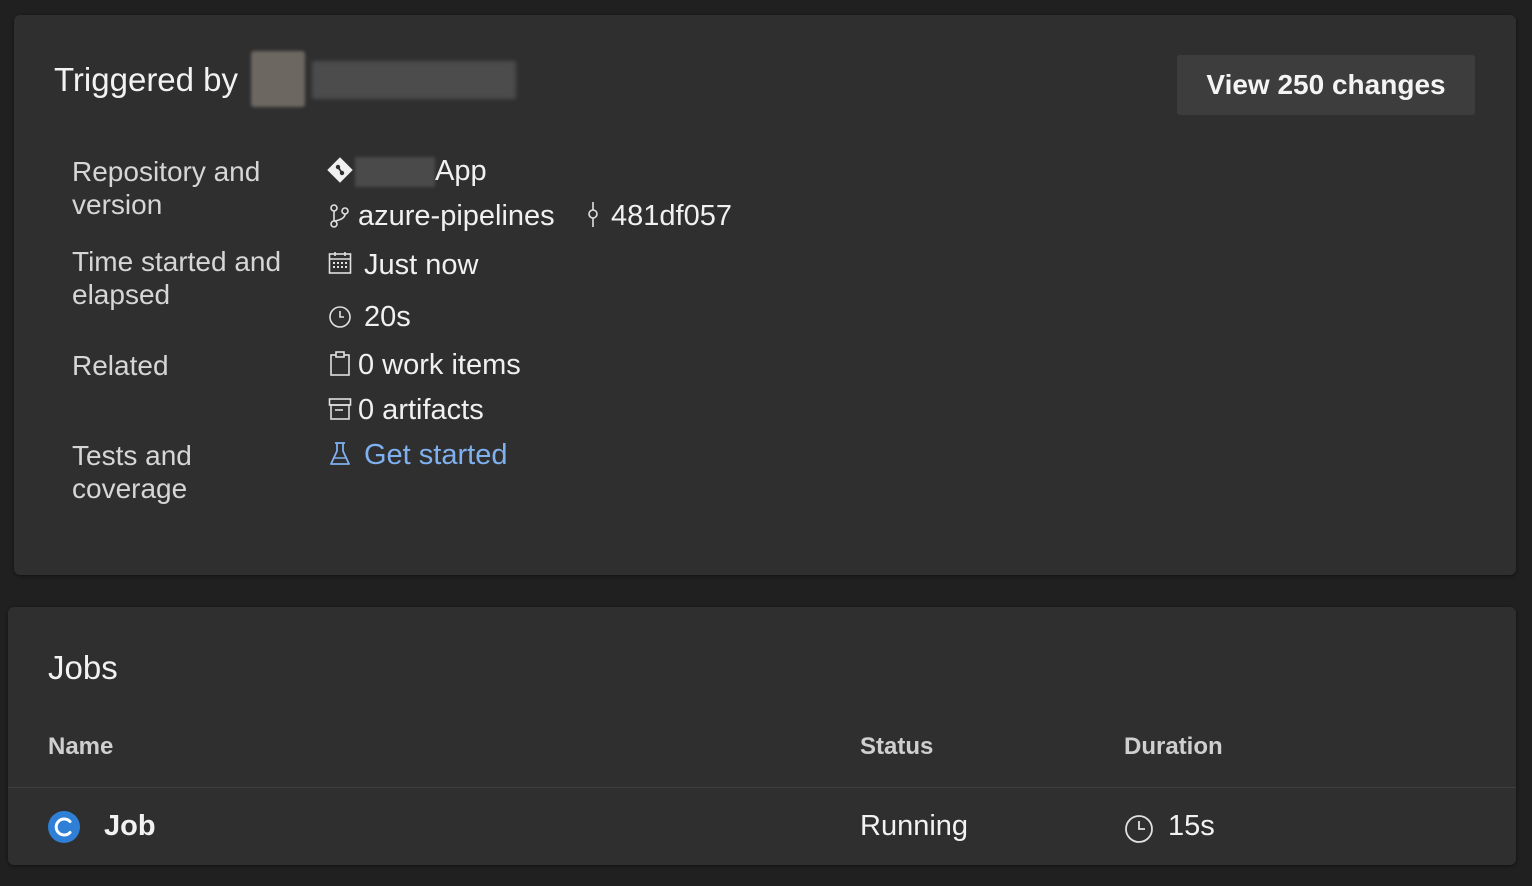 This screenshot has width=1532, height=886. What do you see at coordinates (278, 79) in the screenshot?
I see `avatar` at bounding box center [278, 79].